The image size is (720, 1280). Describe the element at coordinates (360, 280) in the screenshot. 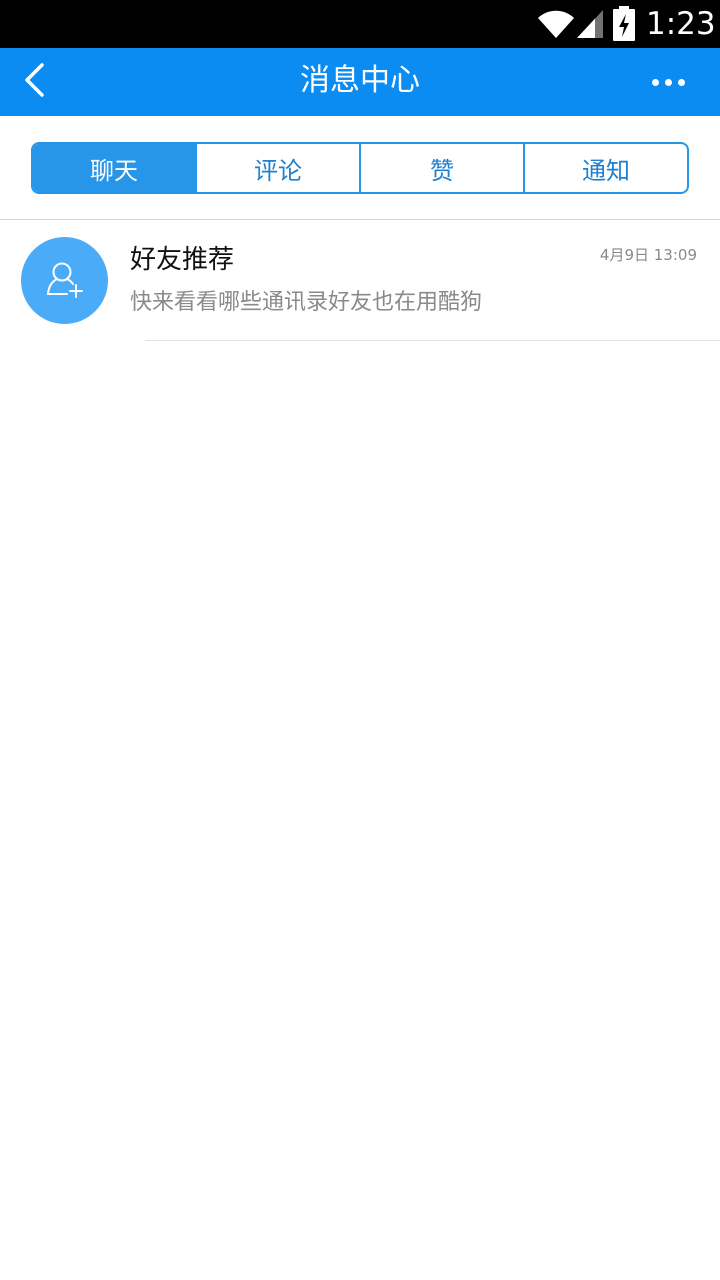

I see `list-item: 好友推荐 快来看看哪些通讯录好友也在用酷狗 4月9日 13:09` at that location.